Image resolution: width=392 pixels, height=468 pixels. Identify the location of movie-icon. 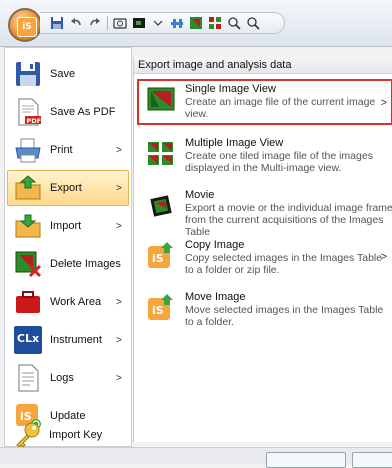
(161, 205).